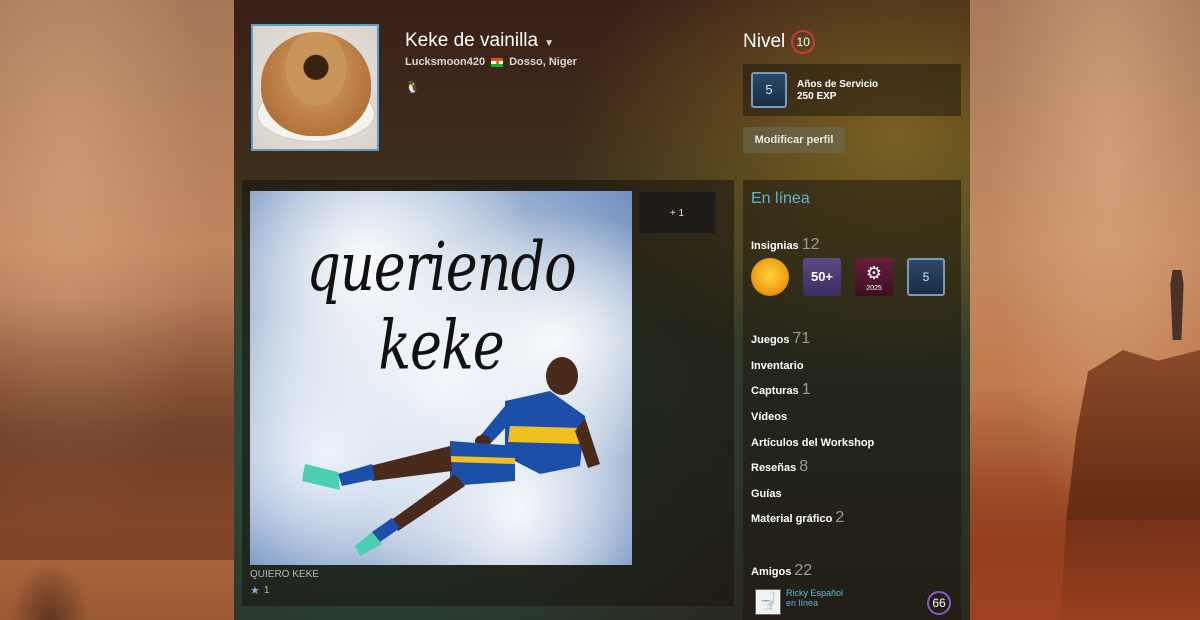  What do you see at coordinates (451, 456) in the screenshot?
I see `reclining-player-figure` at bounding box center [451, 456].